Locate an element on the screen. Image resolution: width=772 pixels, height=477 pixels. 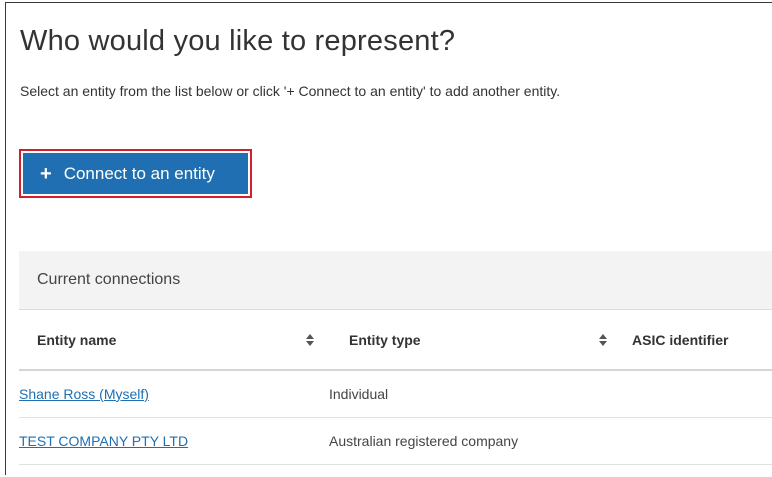
connect-button-label: Connect to an entity is located at coordinates (139, 173).